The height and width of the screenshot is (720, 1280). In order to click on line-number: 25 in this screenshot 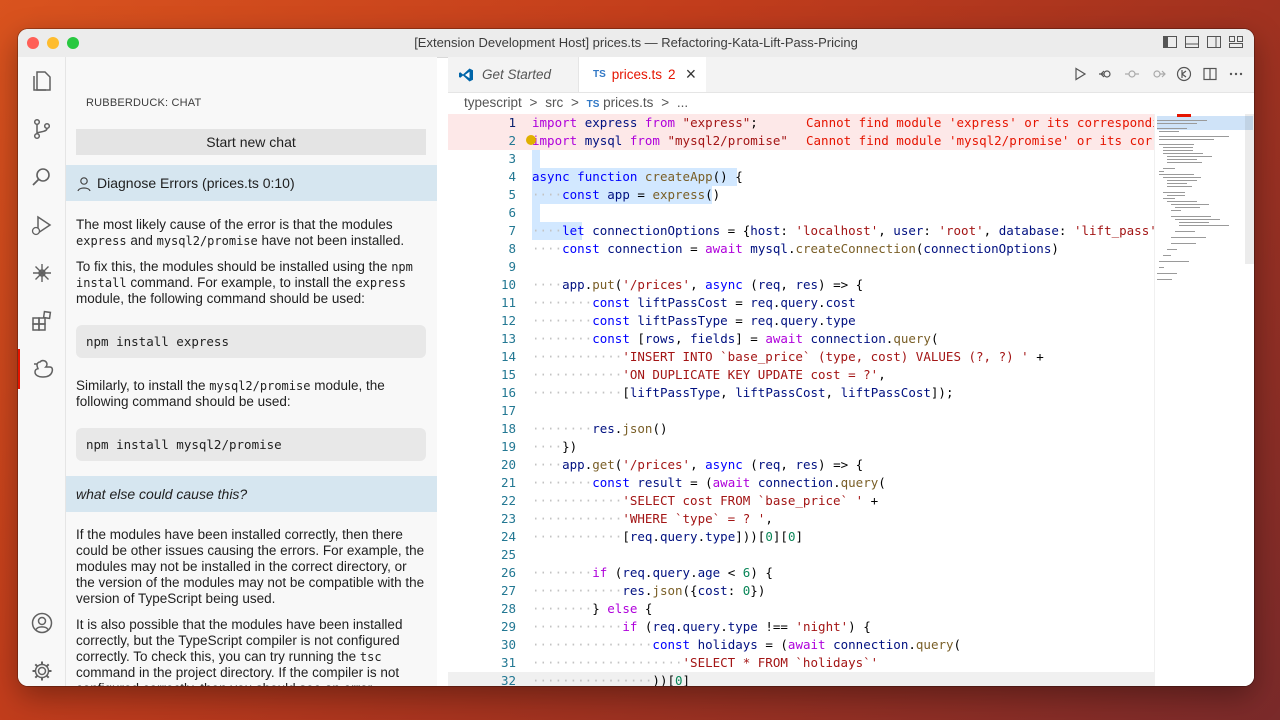, I will do `click(508, 554)`.